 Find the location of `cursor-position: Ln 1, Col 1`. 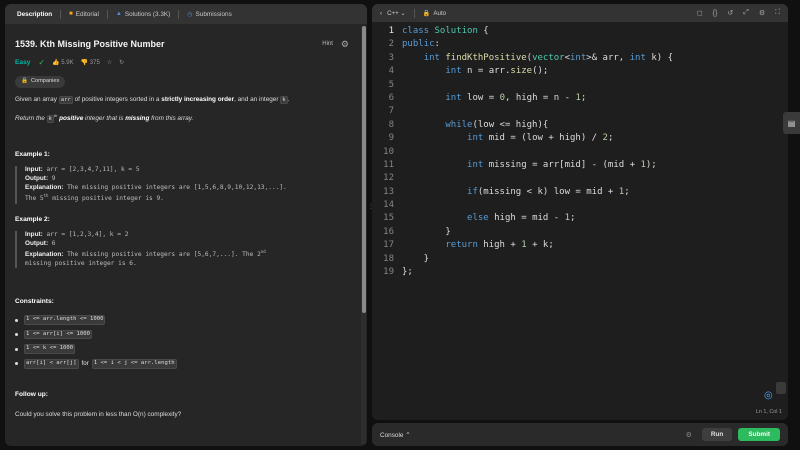

cursor-position: Ln 1, Col 1 is located at coordinates (768, 412).